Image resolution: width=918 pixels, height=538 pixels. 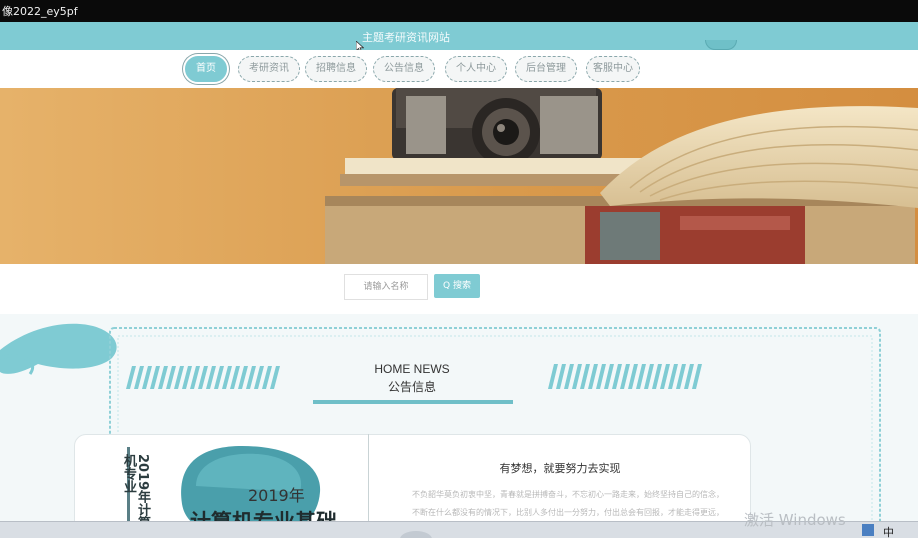 I want to click on book-year: 2019年, so click(x=276, y=495).